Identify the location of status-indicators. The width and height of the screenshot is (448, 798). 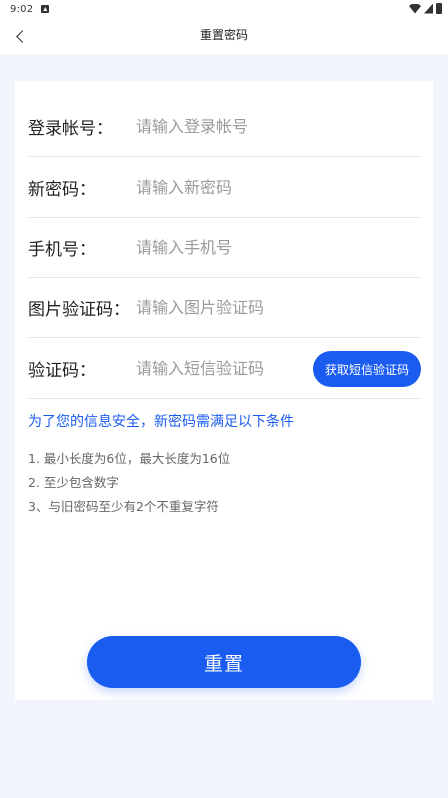
(425, 8).